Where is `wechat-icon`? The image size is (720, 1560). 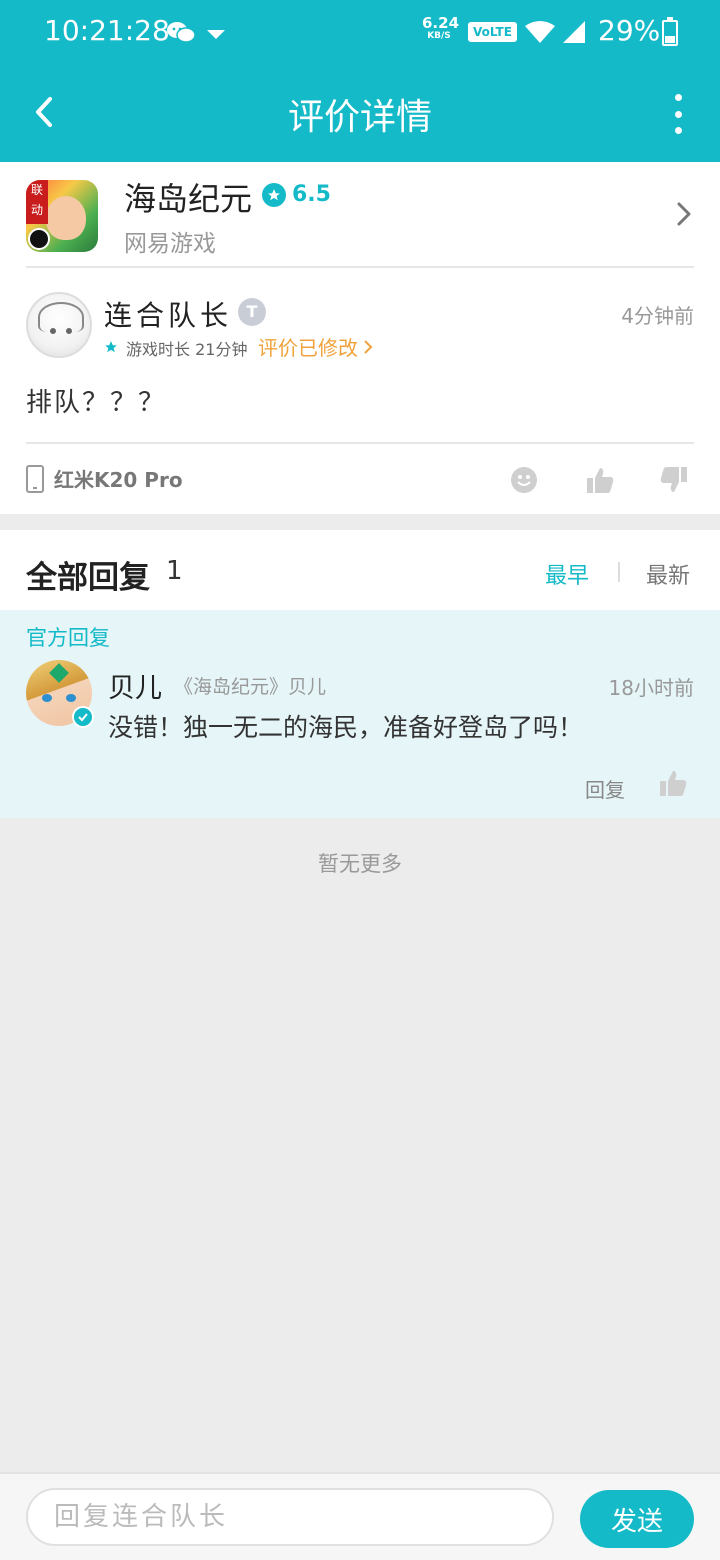
wechat-icon is located at coordinates (181, 34).